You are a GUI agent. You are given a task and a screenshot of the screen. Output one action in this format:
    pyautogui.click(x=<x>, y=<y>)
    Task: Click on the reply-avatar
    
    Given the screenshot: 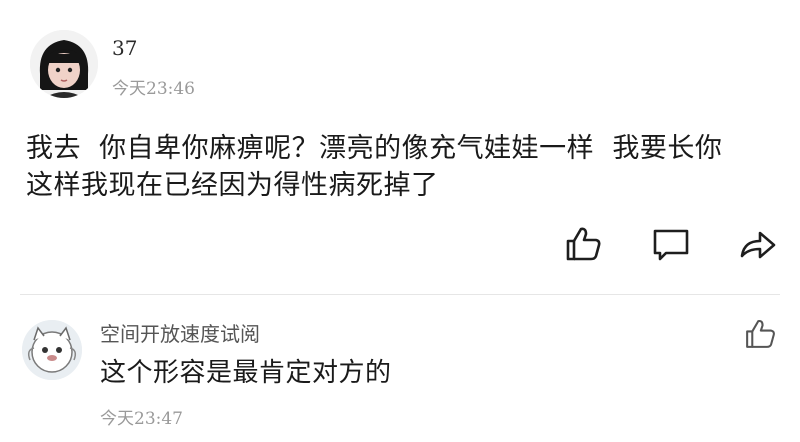 What is the action you would take?
    pyautogui.click(x=52, y=350)
    